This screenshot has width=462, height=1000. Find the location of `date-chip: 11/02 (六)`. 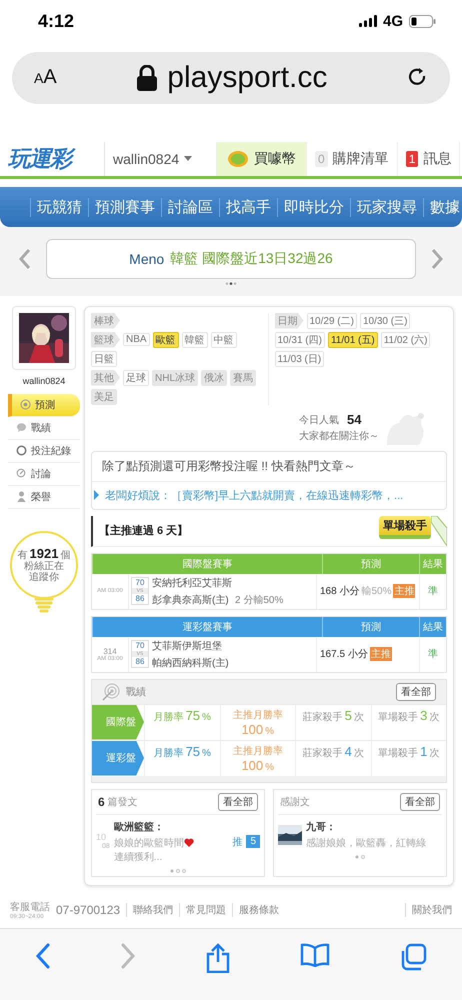

date-chip: 11/02 (六) is located at coordinates (405, 340).